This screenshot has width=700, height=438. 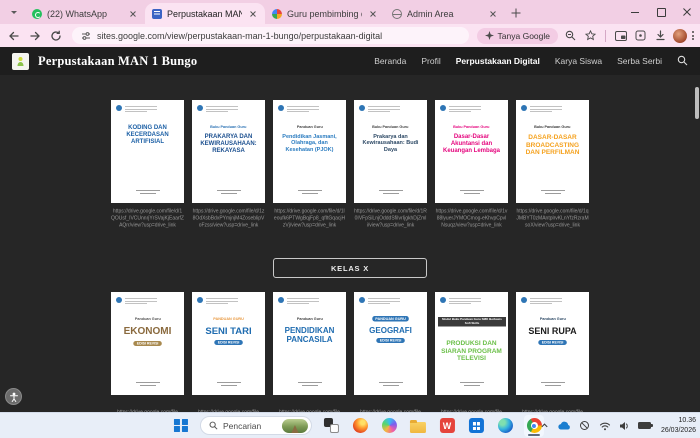 I want to click on volume-button, so click(x=625, y=426).